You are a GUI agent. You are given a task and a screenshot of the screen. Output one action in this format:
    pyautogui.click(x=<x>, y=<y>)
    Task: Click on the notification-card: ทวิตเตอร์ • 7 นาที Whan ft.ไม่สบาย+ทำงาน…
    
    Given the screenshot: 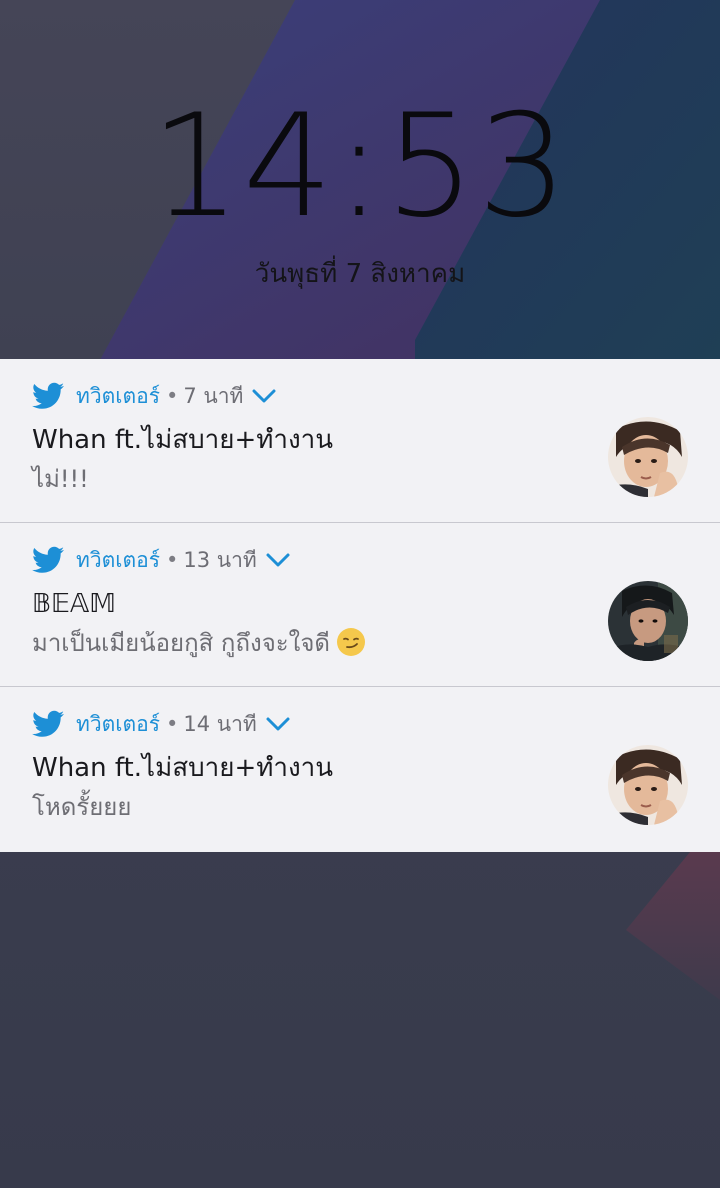 What is the action you would take?
    pyautogui.click(x=360, y=441)
    